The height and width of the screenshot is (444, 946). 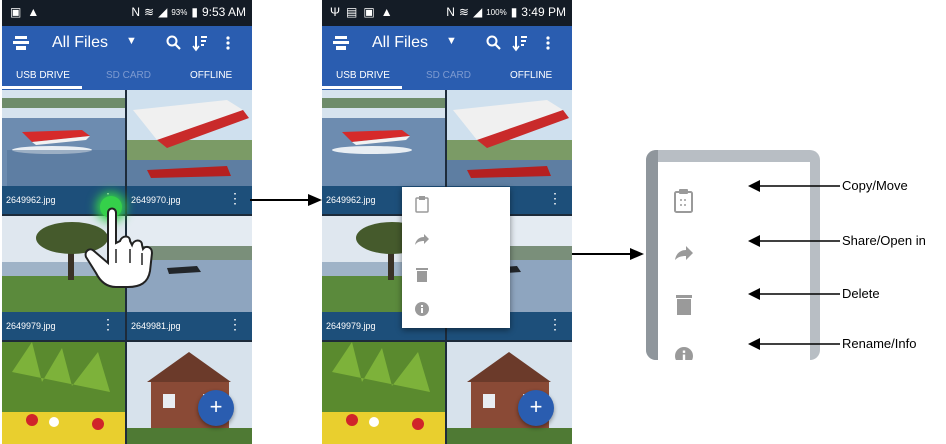 I want to click on label-rename-info: Rename/Info, so click(x=879, y=343).